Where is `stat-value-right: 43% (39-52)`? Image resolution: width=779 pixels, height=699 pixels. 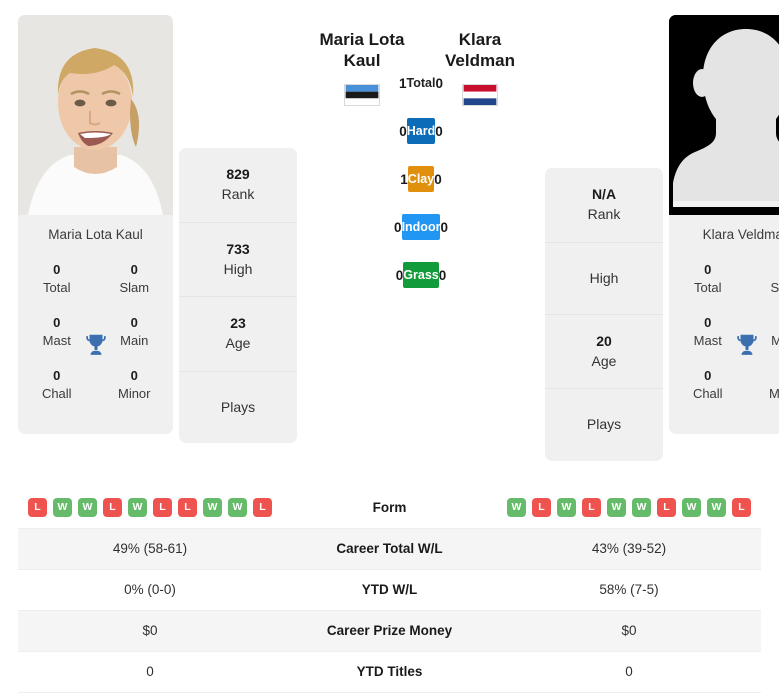 stat-value-right: 43% (39-52) is located at coordinates (629, 549).